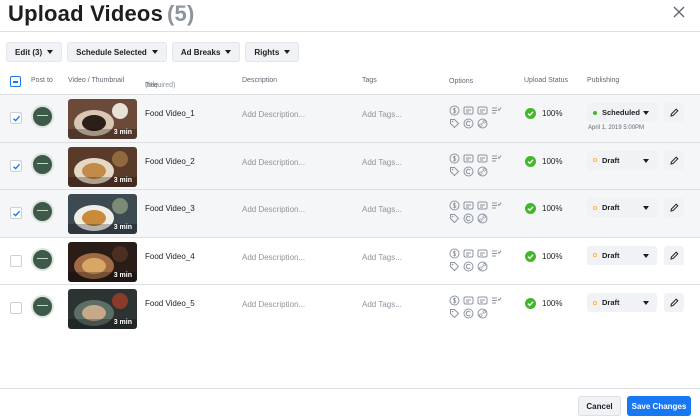 The image size is (700, 419). Describe the element at coordinates (260, 80) in the screenshot. I see `col-description: Description` at that location.